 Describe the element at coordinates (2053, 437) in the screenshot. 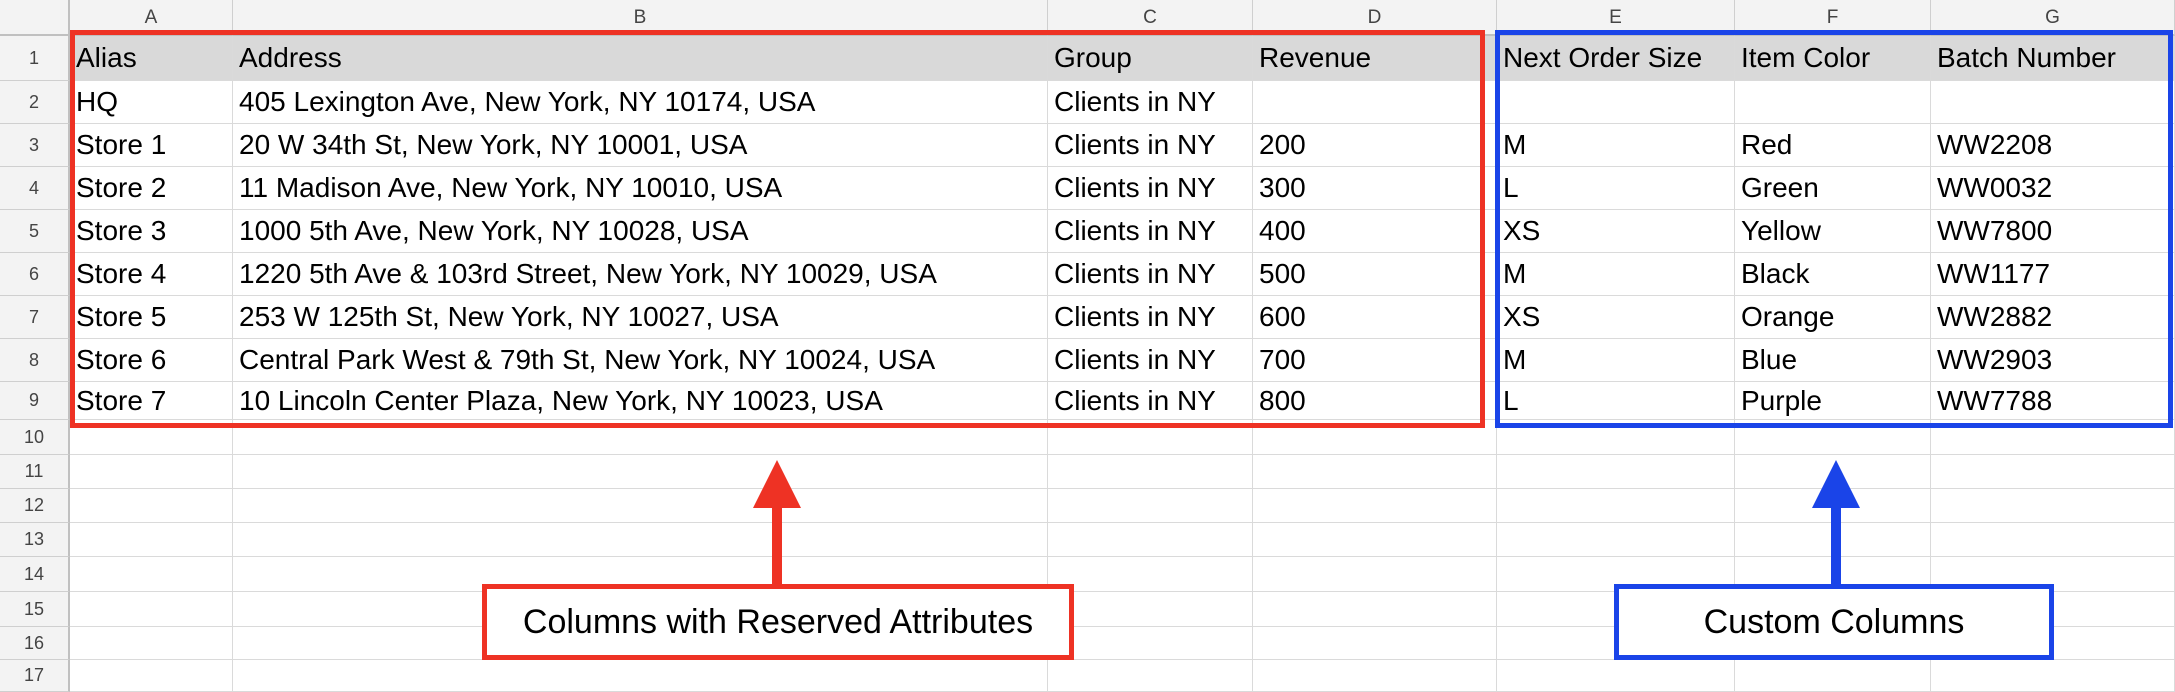

I see `cell-g10` at that location.